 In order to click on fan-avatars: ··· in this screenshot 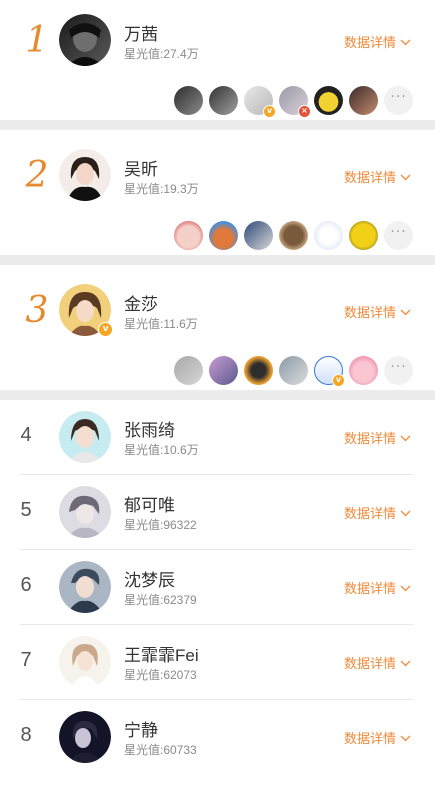, I will do `click(293, 236)`.